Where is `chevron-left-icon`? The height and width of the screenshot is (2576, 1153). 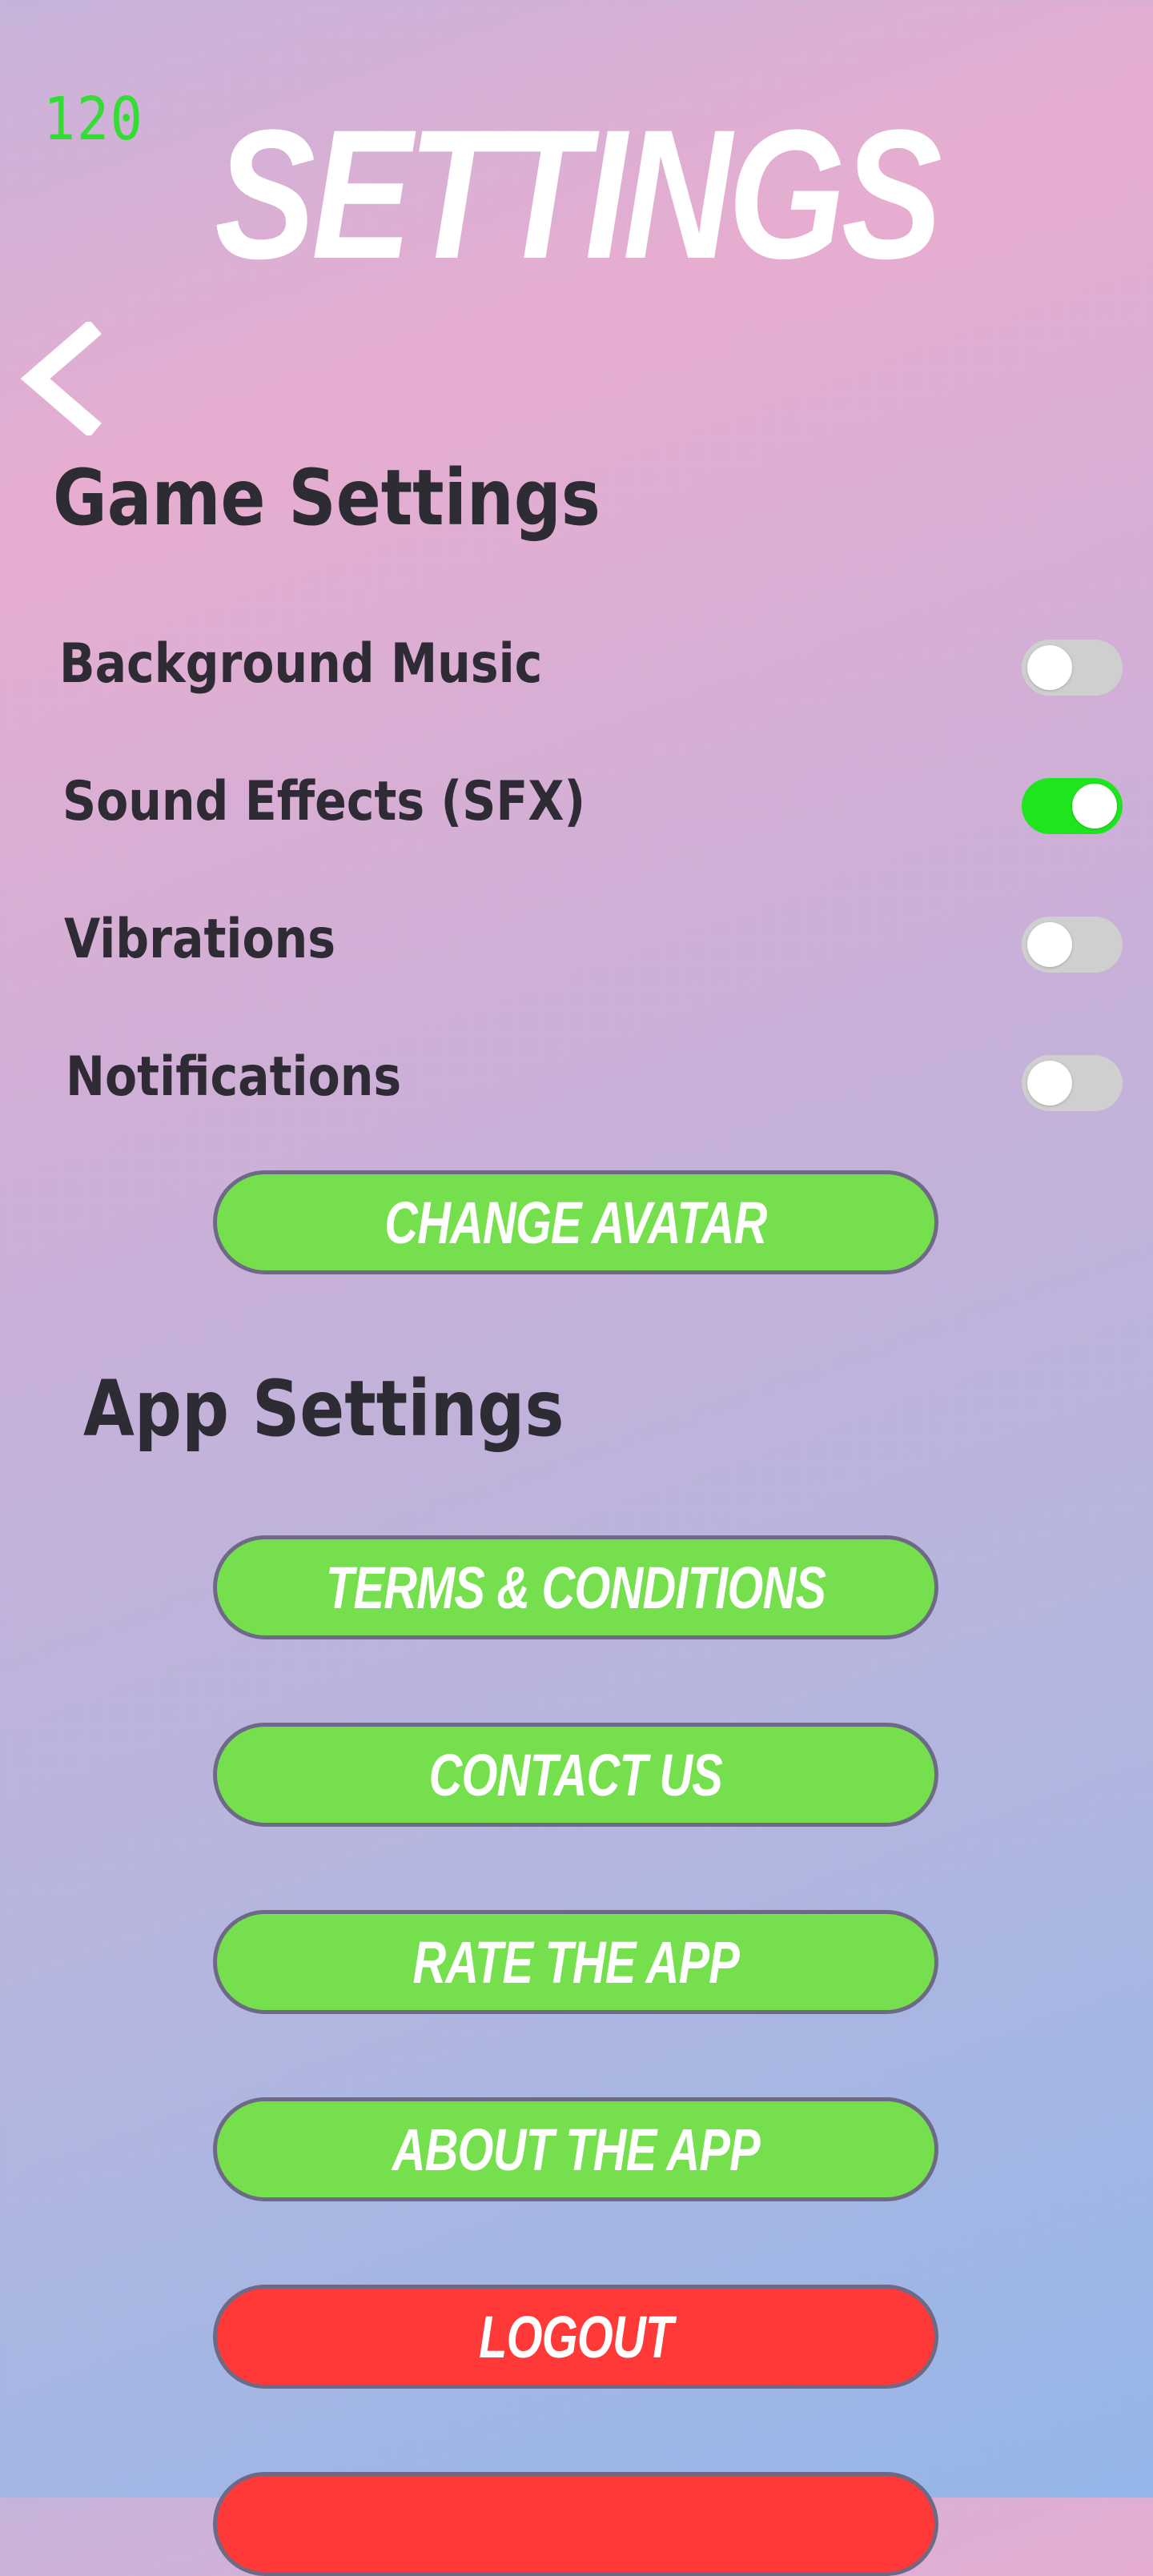
chevron-left-icon is located at coordinates (61, 378).